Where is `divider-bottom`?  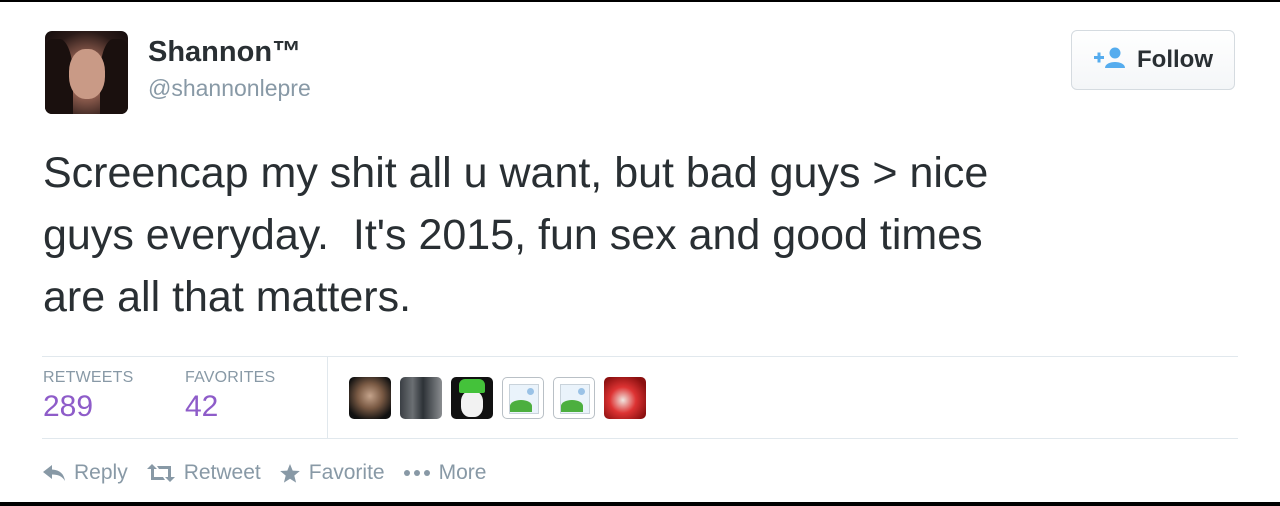
divider-bottom is located at coordinates (640, 438).